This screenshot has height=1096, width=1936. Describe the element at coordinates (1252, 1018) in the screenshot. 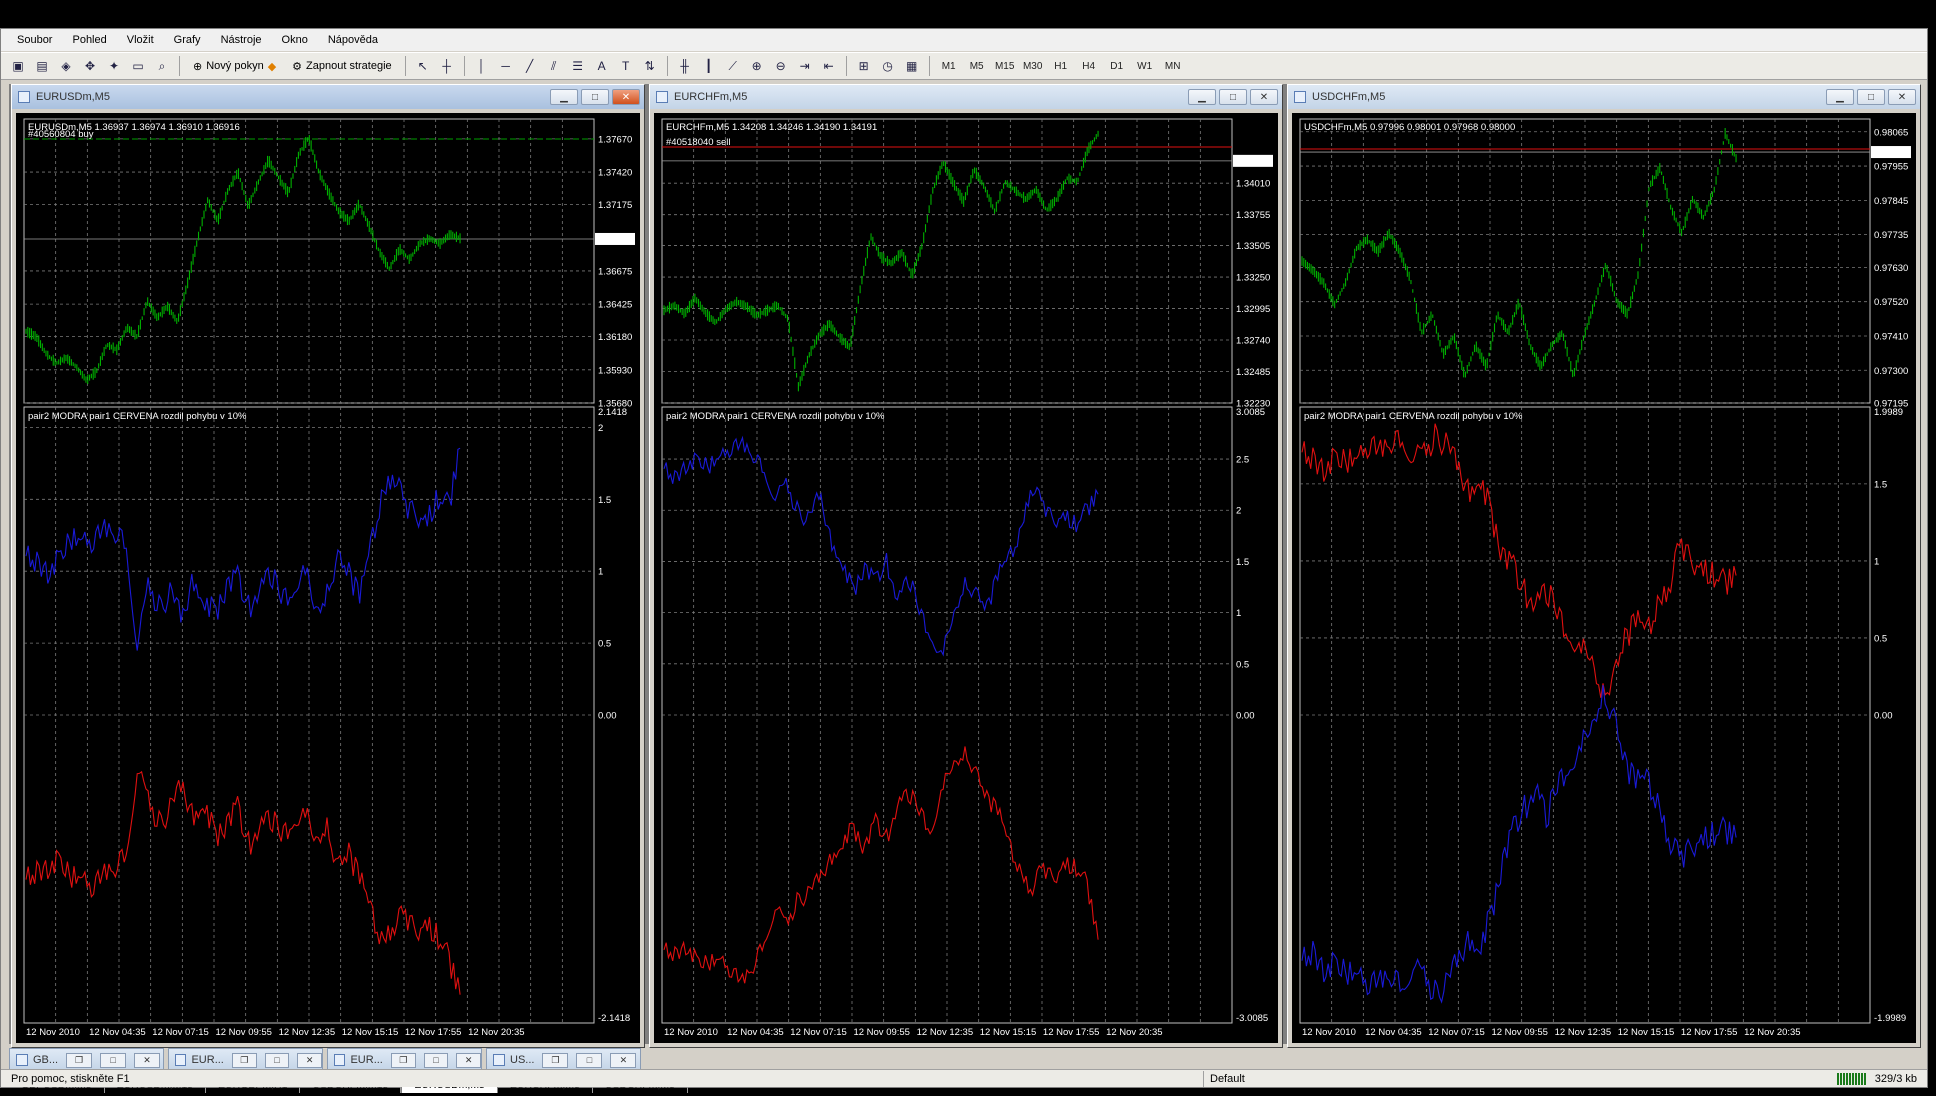

I see `indicator-axis-label: -3.0085` at that location.